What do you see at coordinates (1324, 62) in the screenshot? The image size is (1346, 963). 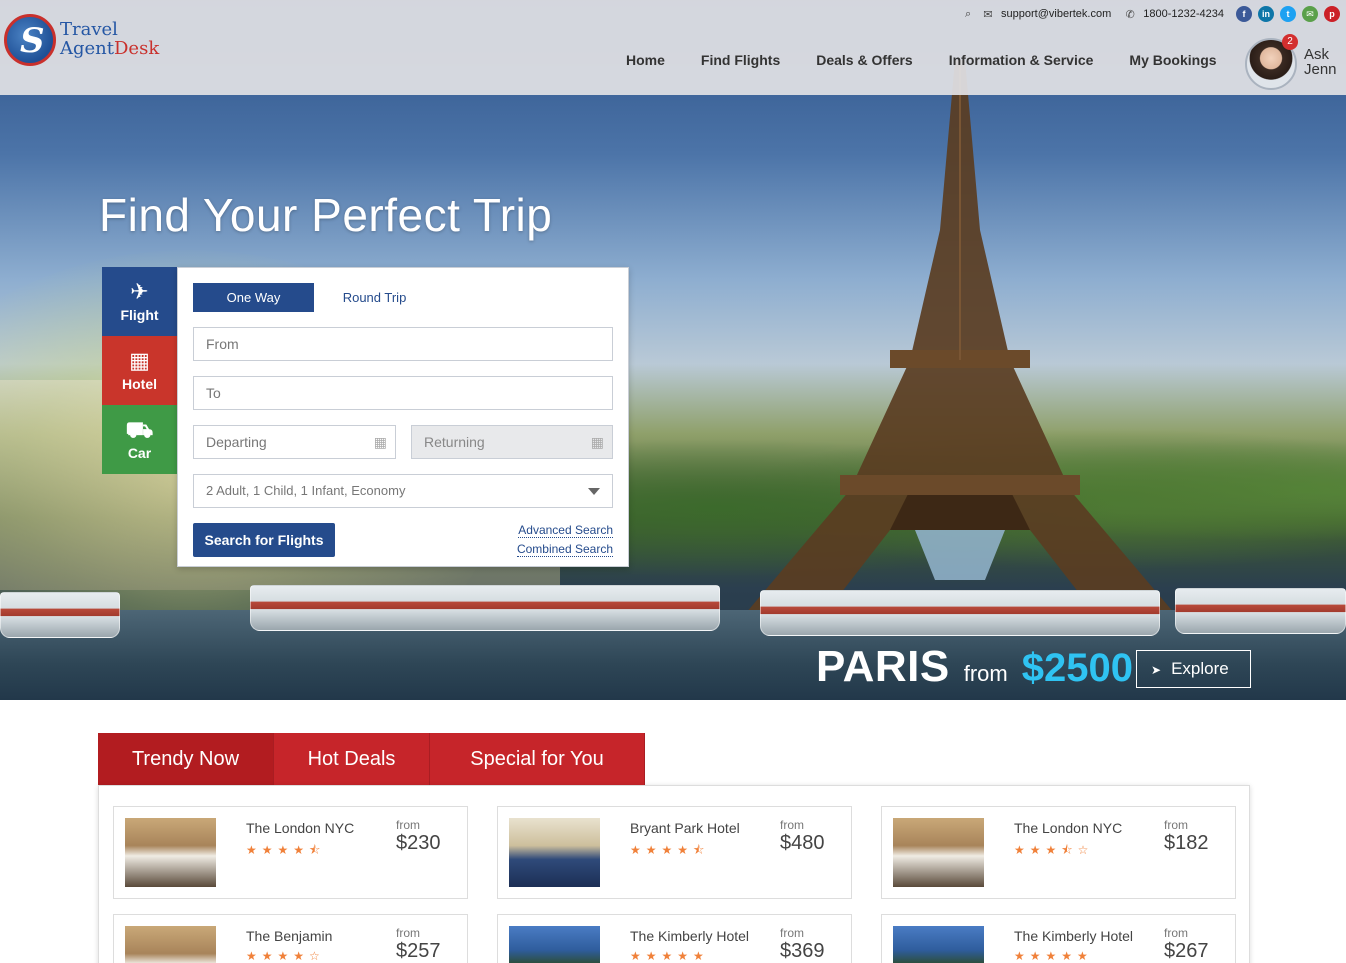 I see `ask-jenn-link: Ask Jenn` at bounding box center [1324, 62].